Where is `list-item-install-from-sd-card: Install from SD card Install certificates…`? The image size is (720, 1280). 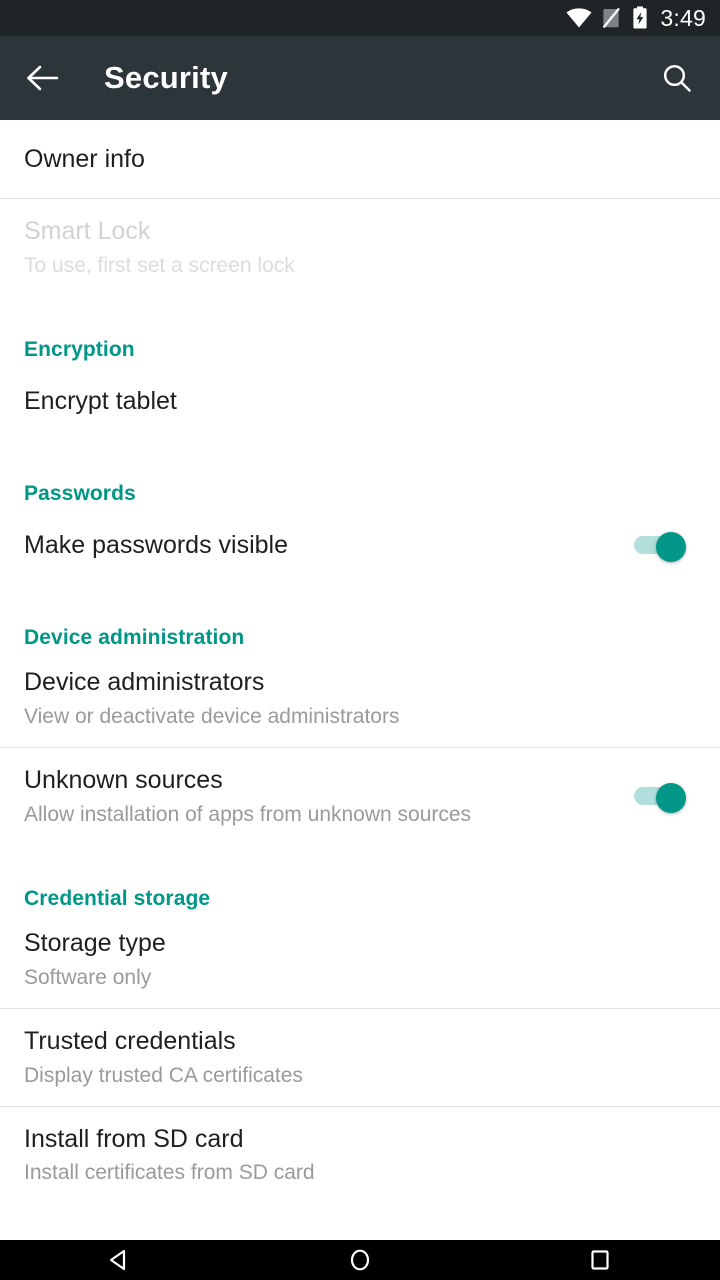 list-item-install-from-sd-card: Install from SD card Install certificates… is located at coordinates (360, 1155).